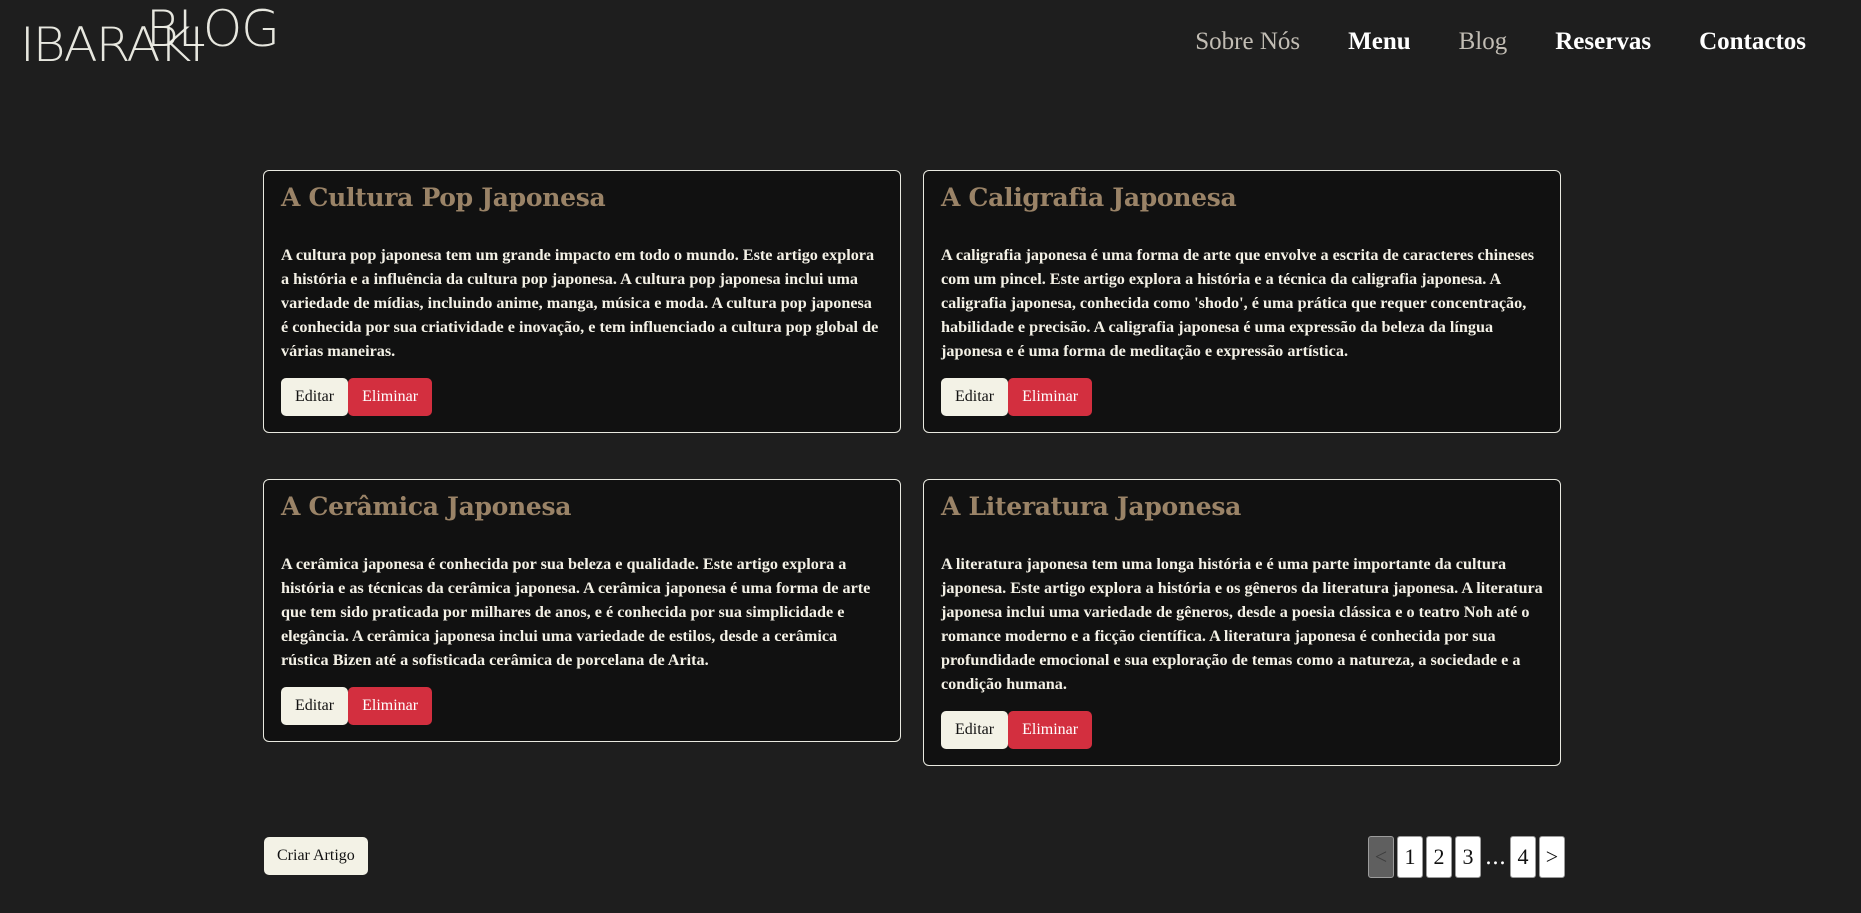 The image size is (1861, 913). I want to click on nav-blog: Blog, so click(1483, 42).